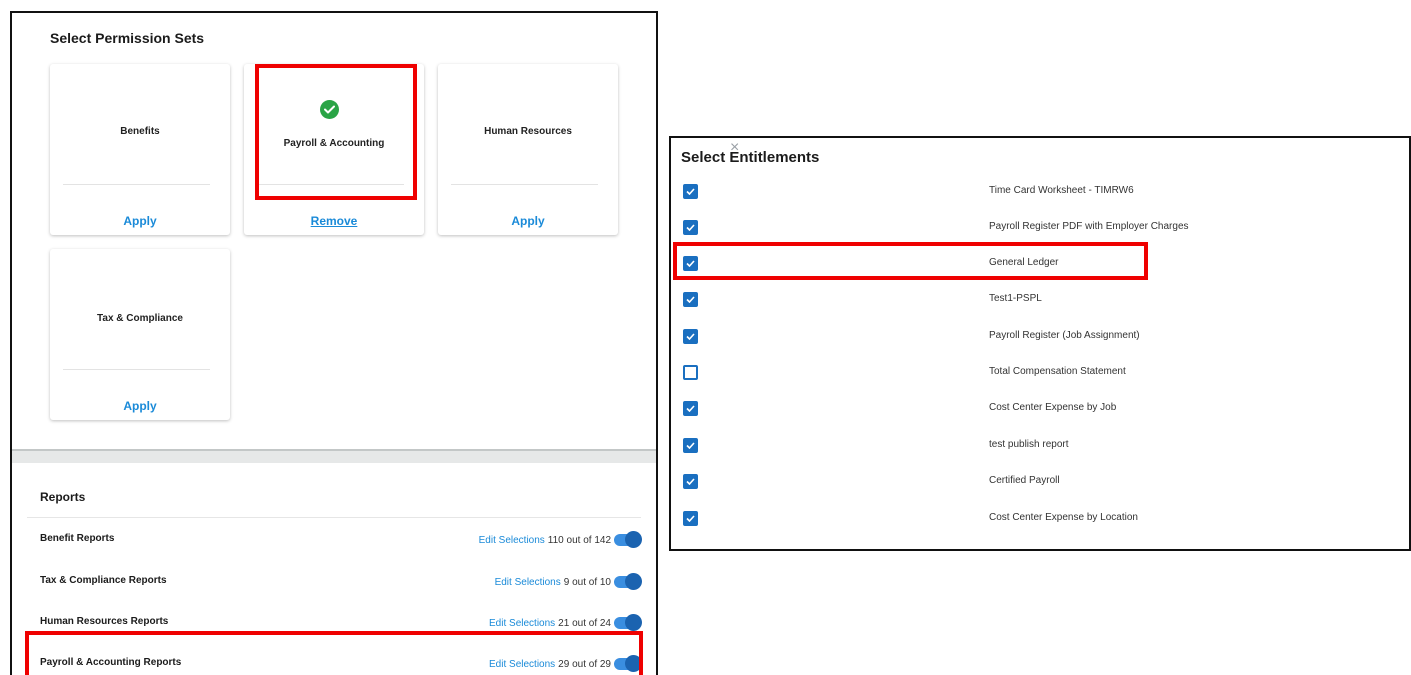 This screenshot has width=1411, height=675. Describe the element at coordinates (528, 149) in the screenshot. I see `permission-card-human-resources: Human Resources Apply` at that location.